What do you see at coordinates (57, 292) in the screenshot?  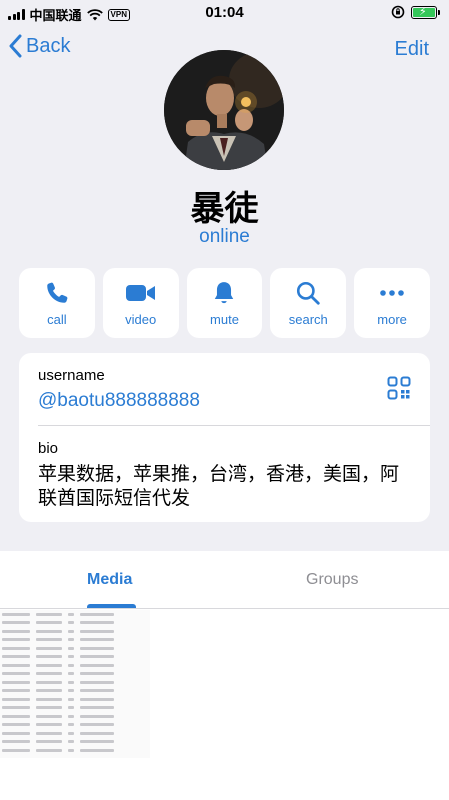 I see `phone-icon` at bounding box center [57, 292].